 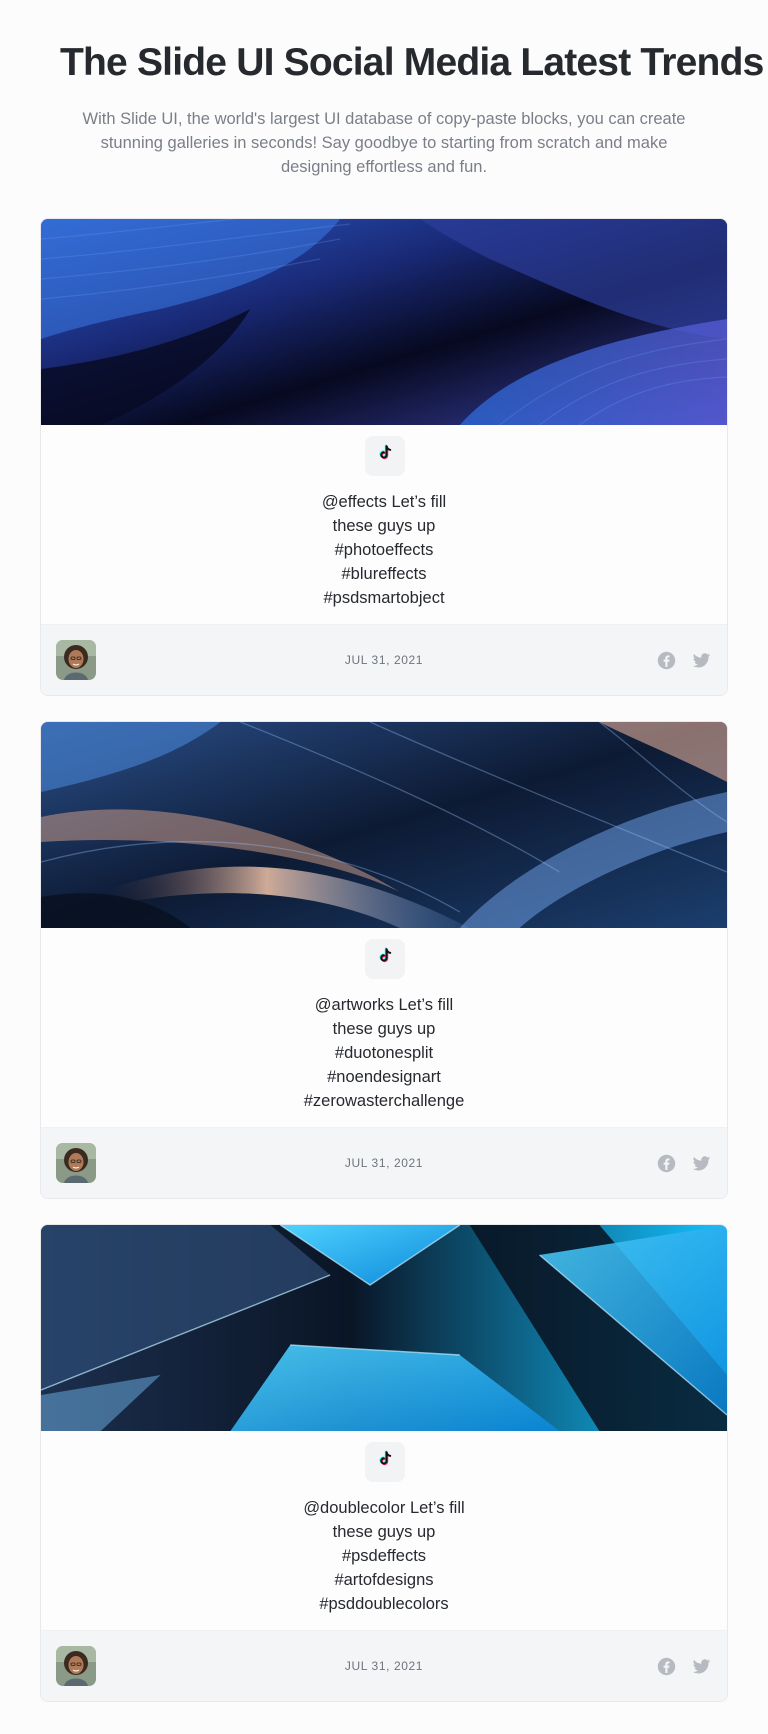 I want to click on caption-line: #blureffects, so click(x=384, y=573).